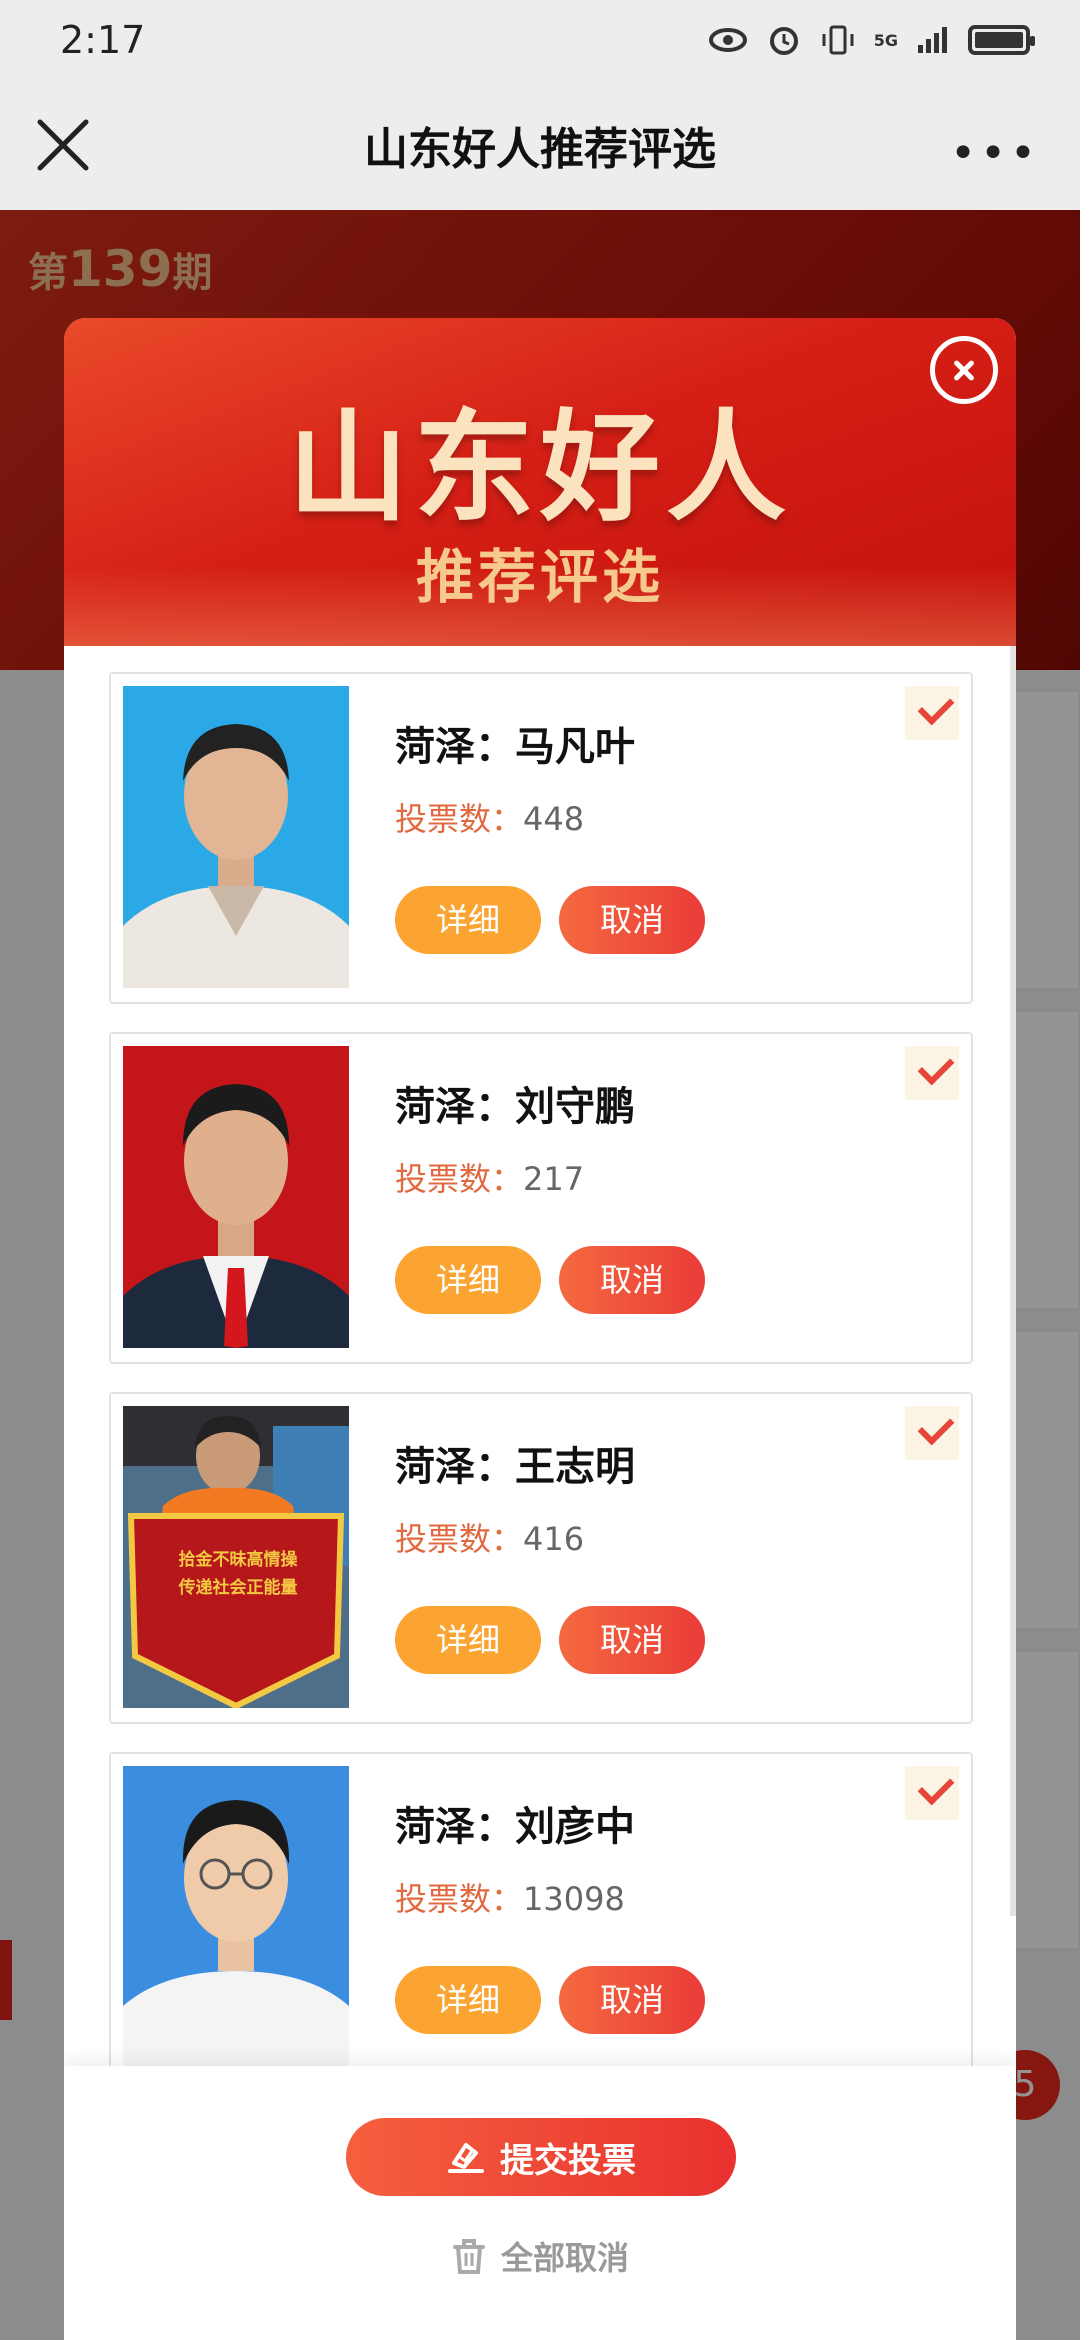  I want to click on status-time: 2:17, so click(103, 40).